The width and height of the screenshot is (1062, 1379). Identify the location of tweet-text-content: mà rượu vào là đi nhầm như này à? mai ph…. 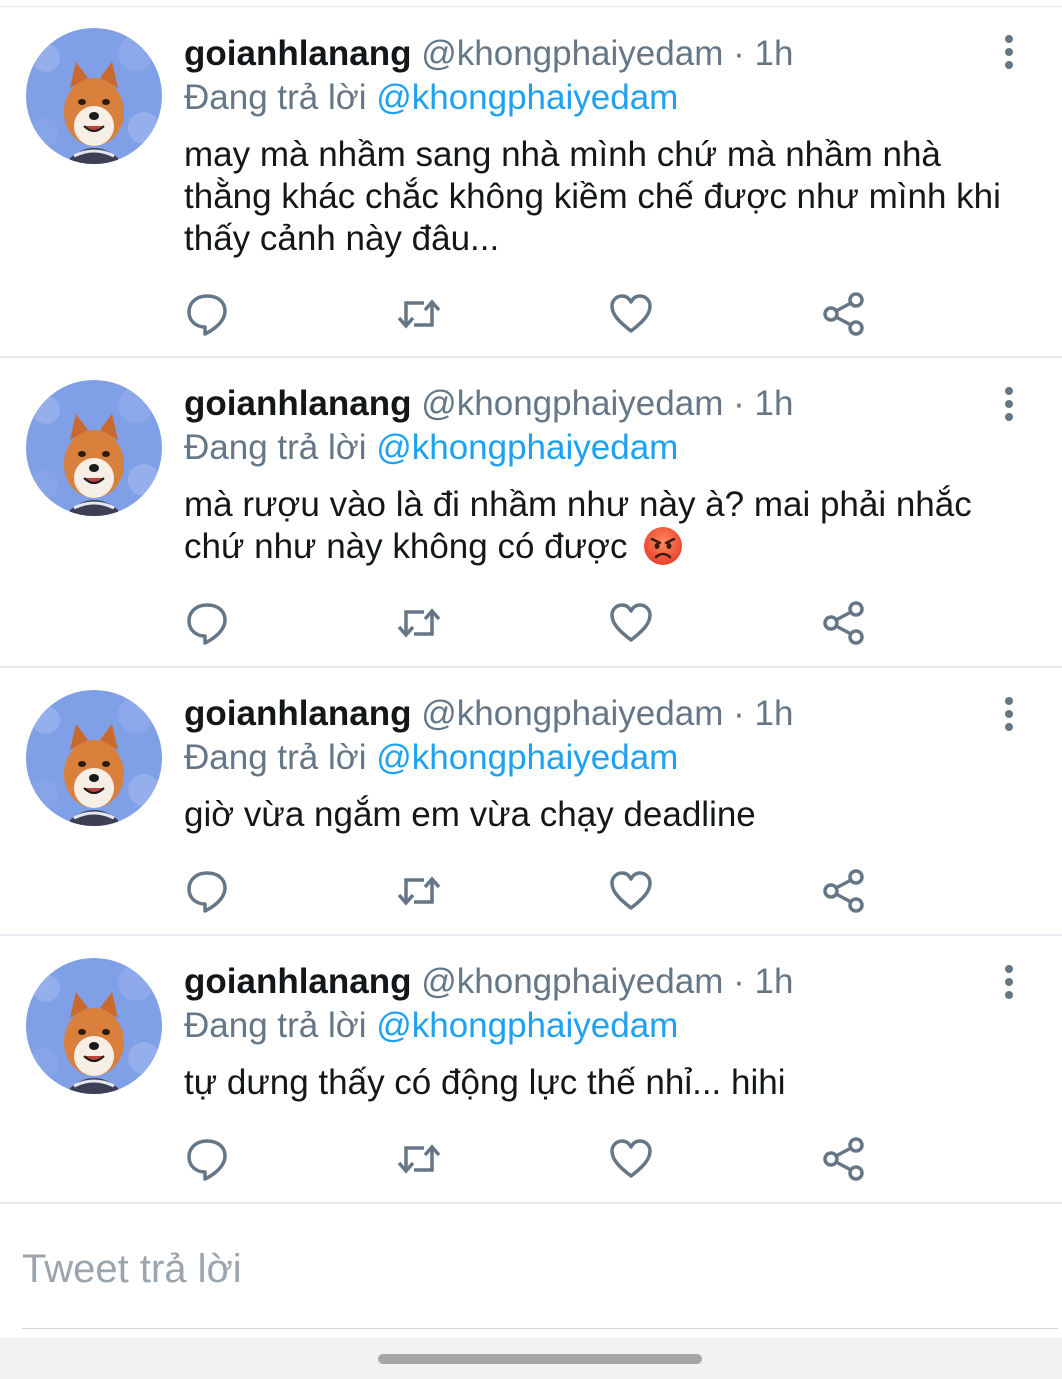
(578, 525).